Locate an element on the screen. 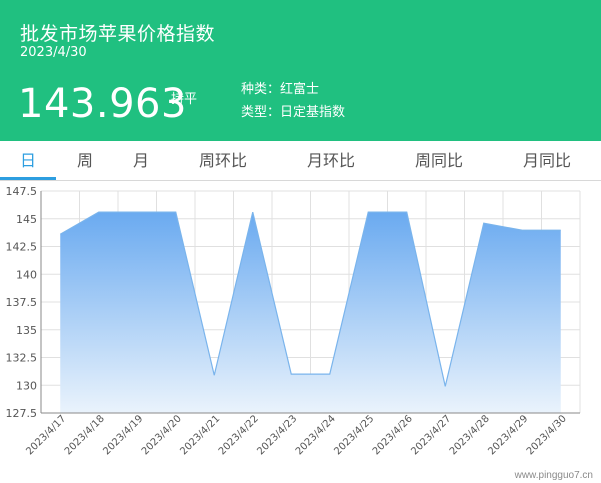 The image size is (601, 483). y-tick-label: 145 is located at coordinates (26, 219).